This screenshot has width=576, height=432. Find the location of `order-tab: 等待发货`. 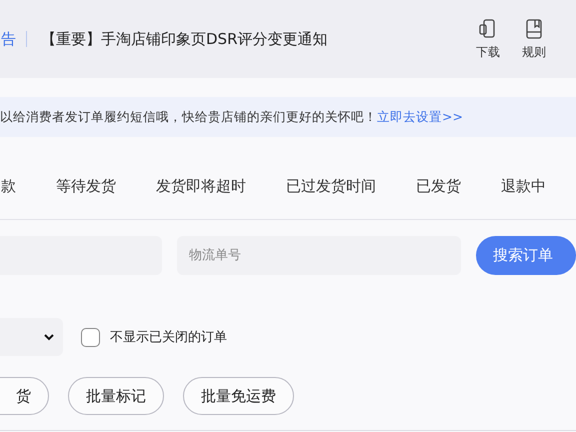

order-tab: 等待发货 is located at coordinates (86, 186).